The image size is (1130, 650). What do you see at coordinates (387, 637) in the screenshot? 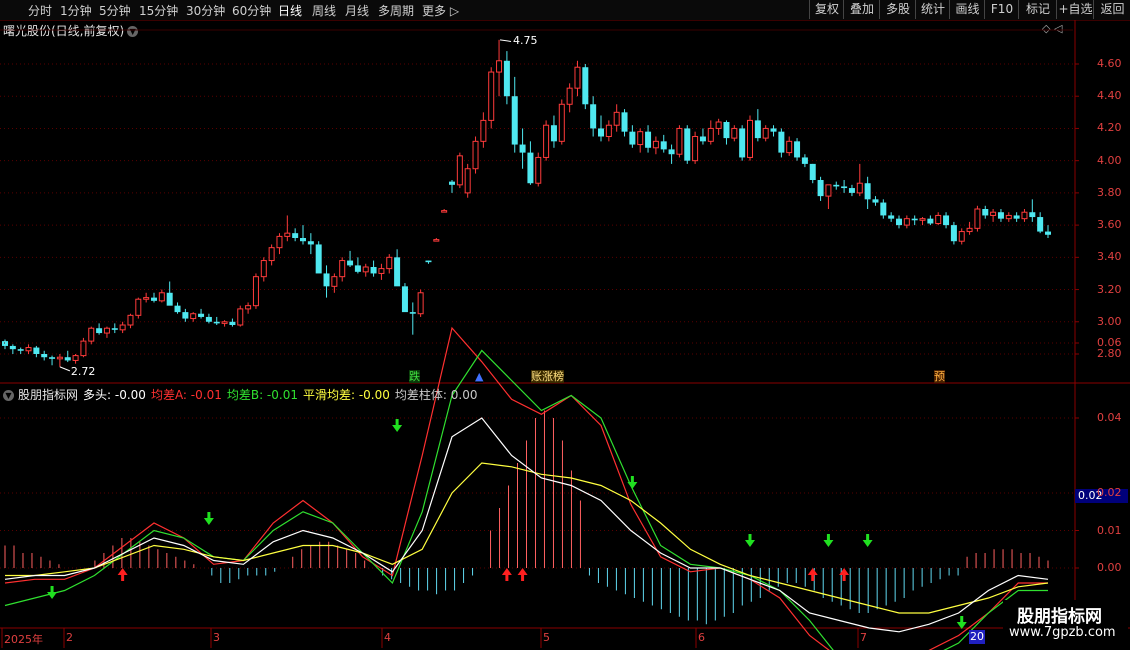
I see `date-axis-label: 4` at bounding box center [387, 637].